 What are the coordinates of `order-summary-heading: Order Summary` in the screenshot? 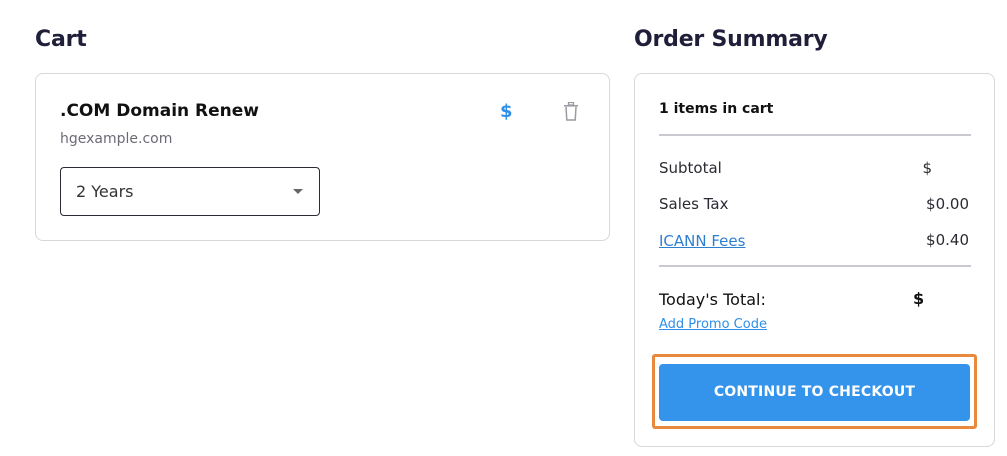 It's located at (731, 39).